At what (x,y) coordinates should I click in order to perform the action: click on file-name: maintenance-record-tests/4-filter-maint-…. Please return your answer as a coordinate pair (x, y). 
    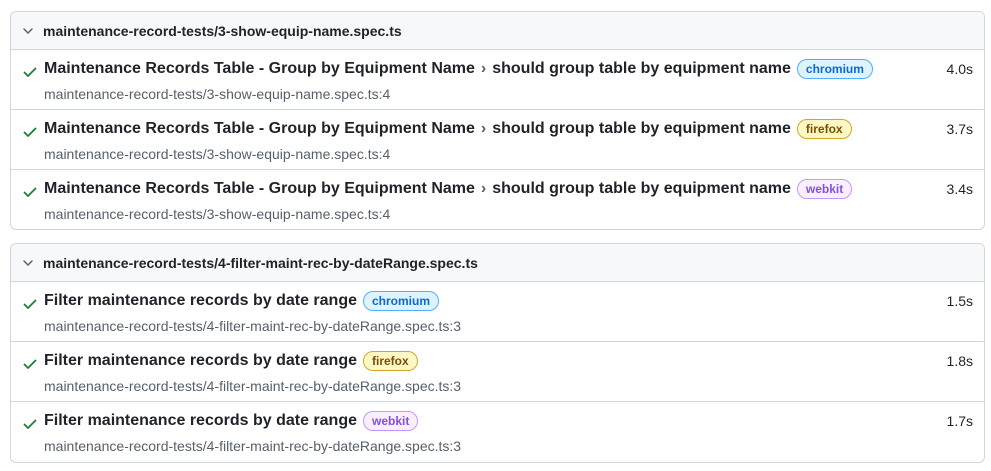
    Looking at the image, I should click on (260, 262).